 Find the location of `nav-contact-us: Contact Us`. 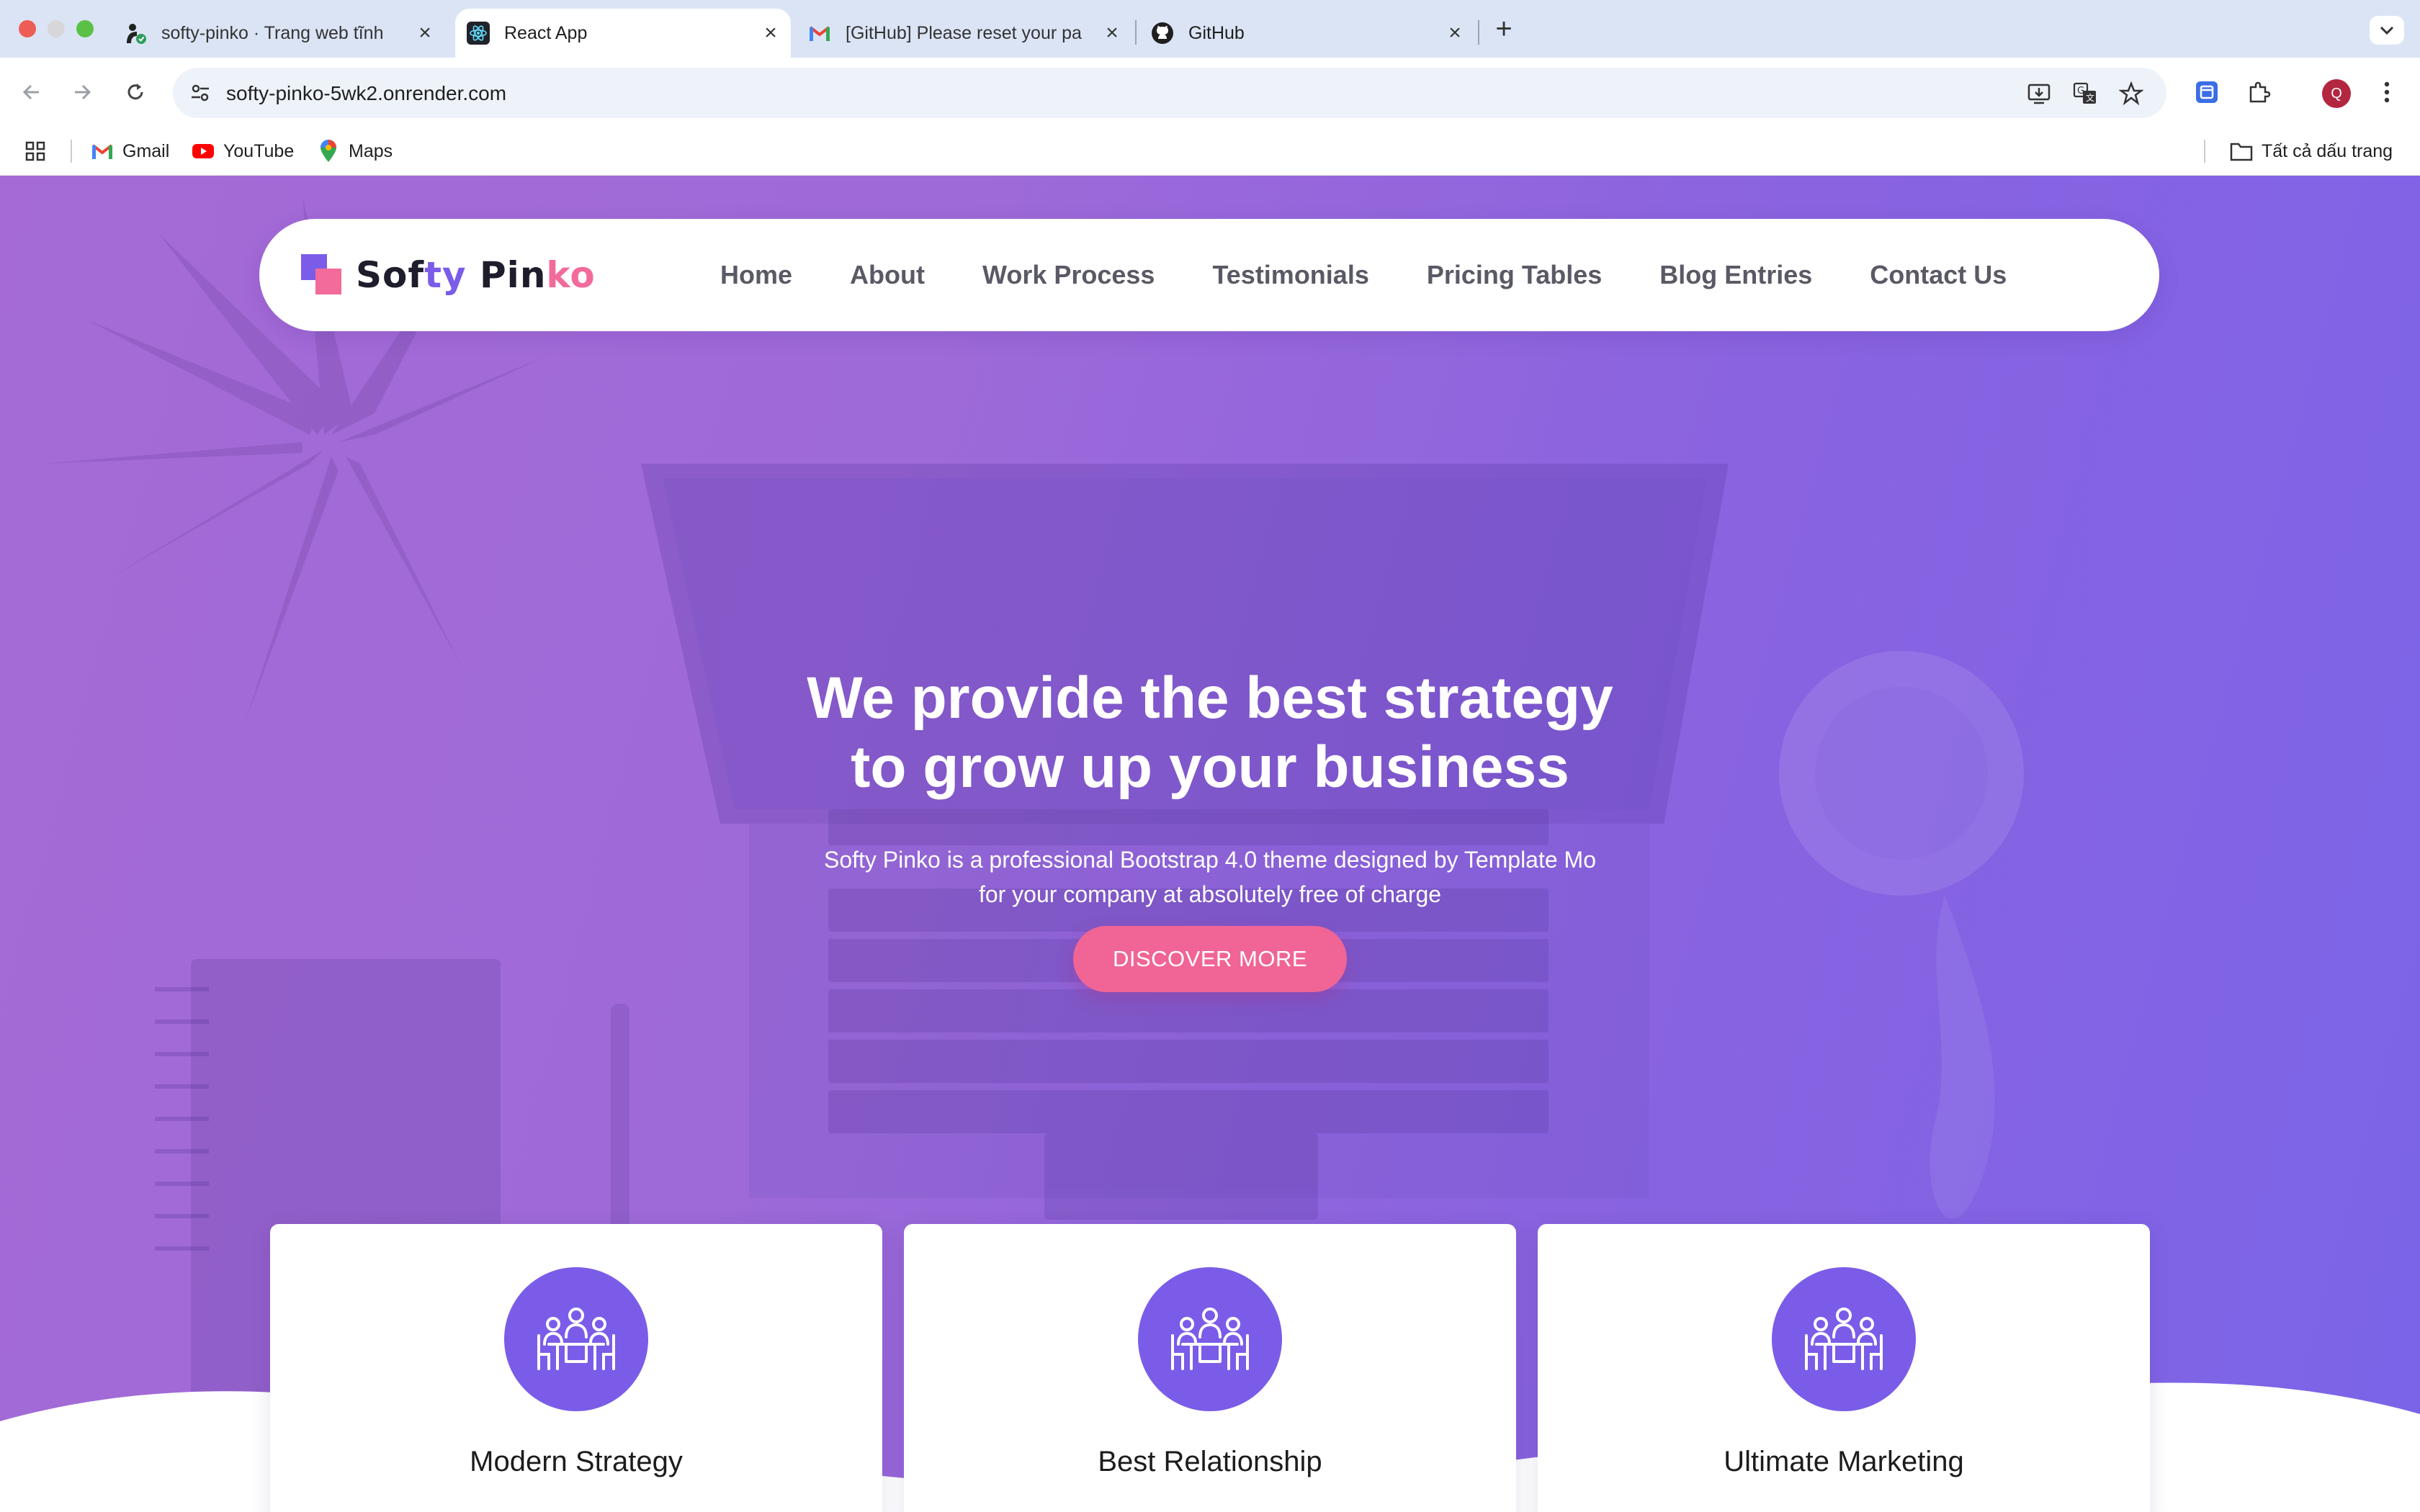

nav-contact-us: Contact Us is located at coordinates (1938, 275).